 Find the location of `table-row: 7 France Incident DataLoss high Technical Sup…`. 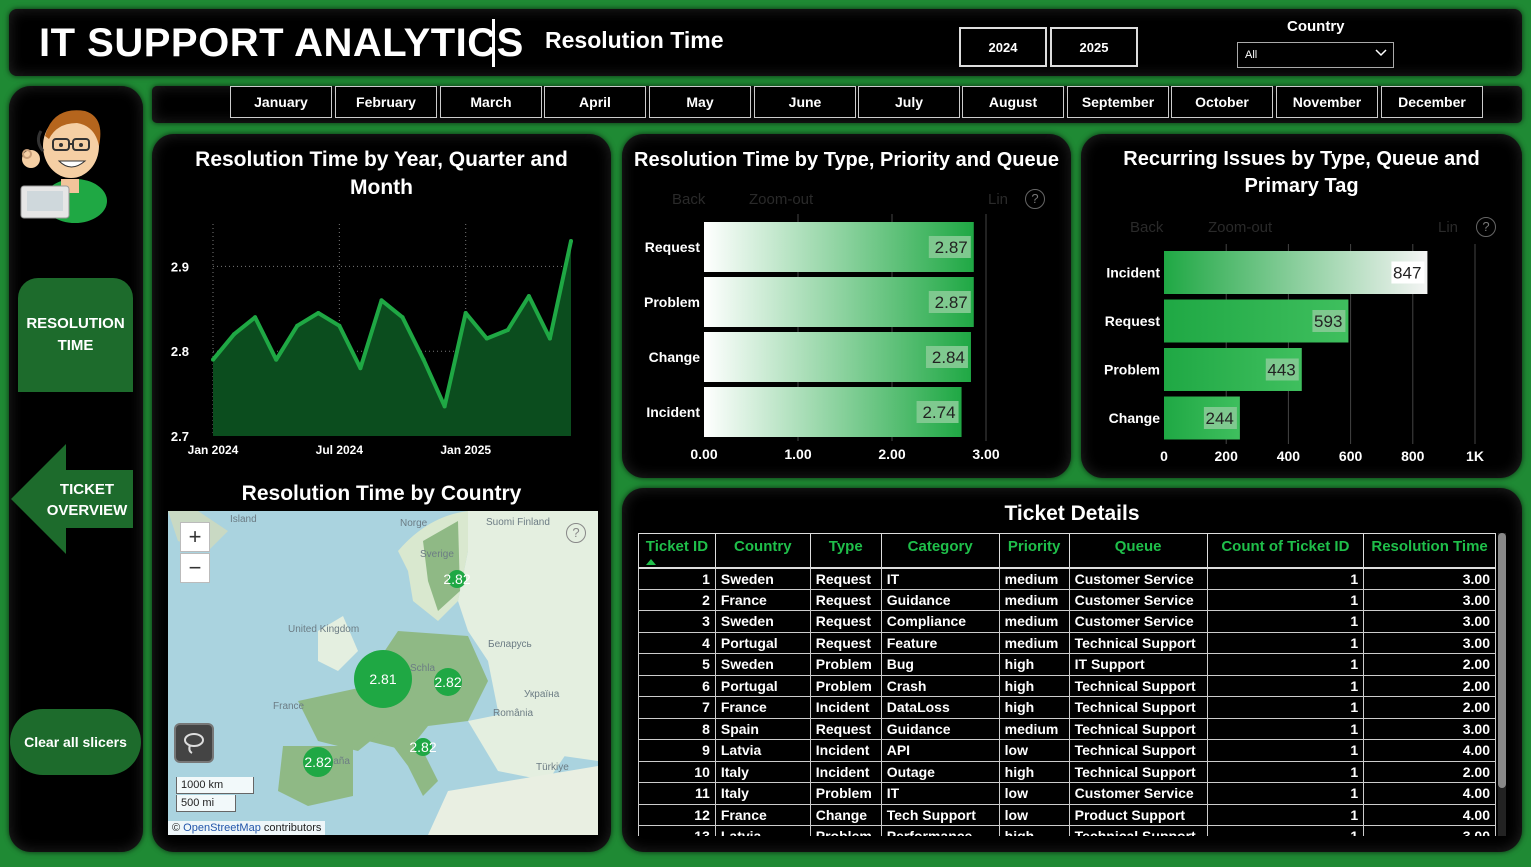

table-row: 7 France Incident DataLoss high Technical Sup… is located at coordinates (1067, 707).